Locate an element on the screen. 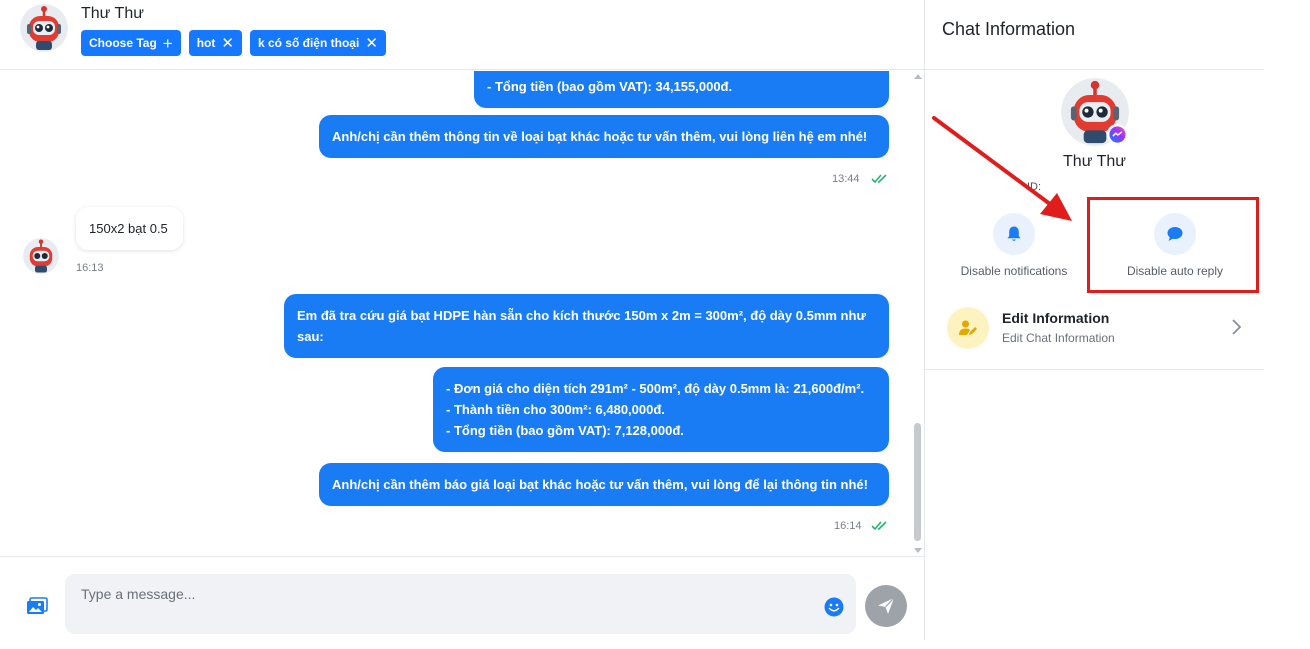 This screenshot has height=649, width=1310. tag-chip: k có số điện thoại ✕ is located at coordinates (317, 43).